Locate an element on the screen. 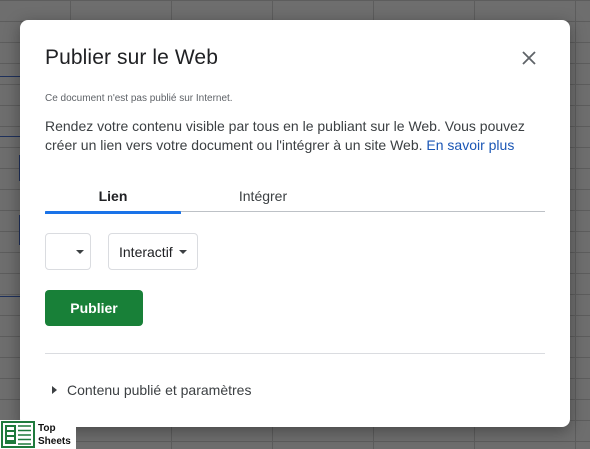  top-sheets-logo: Top Sheets is located at coordinates (38, 434).